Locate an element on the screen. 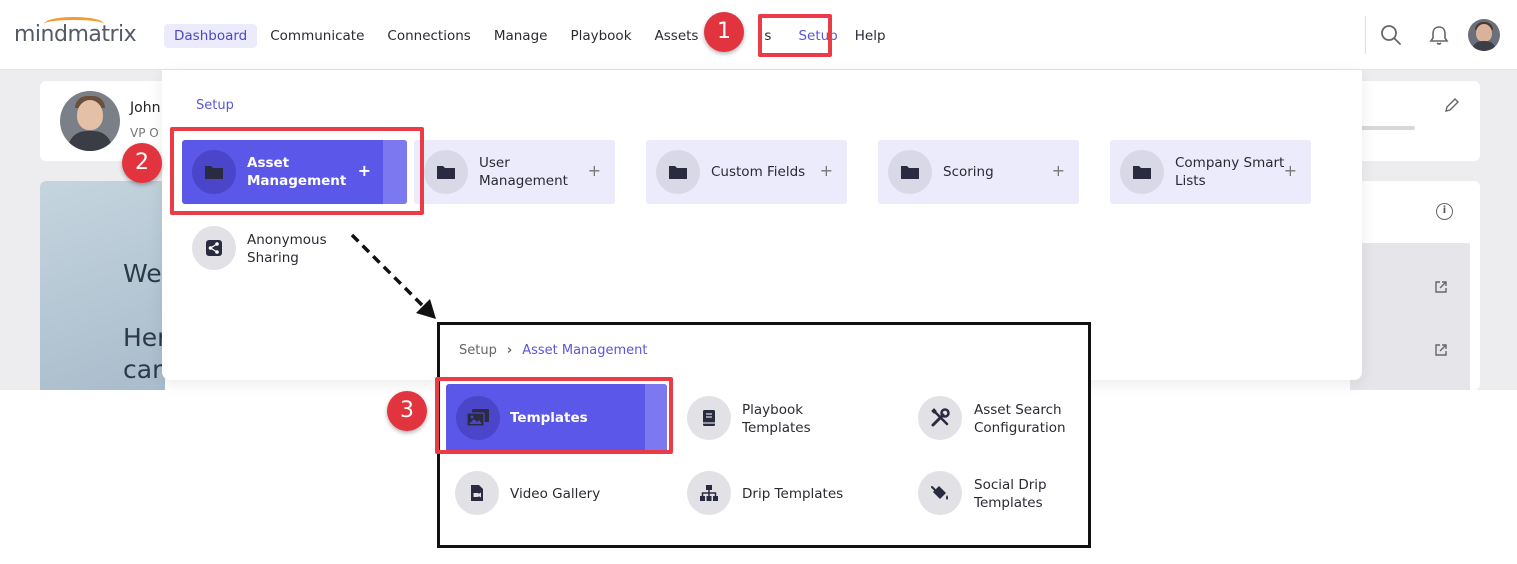 Image resolution: width=1517 pixels, height=564 pixels. bell-icon is located at coordinates (1439, 35).